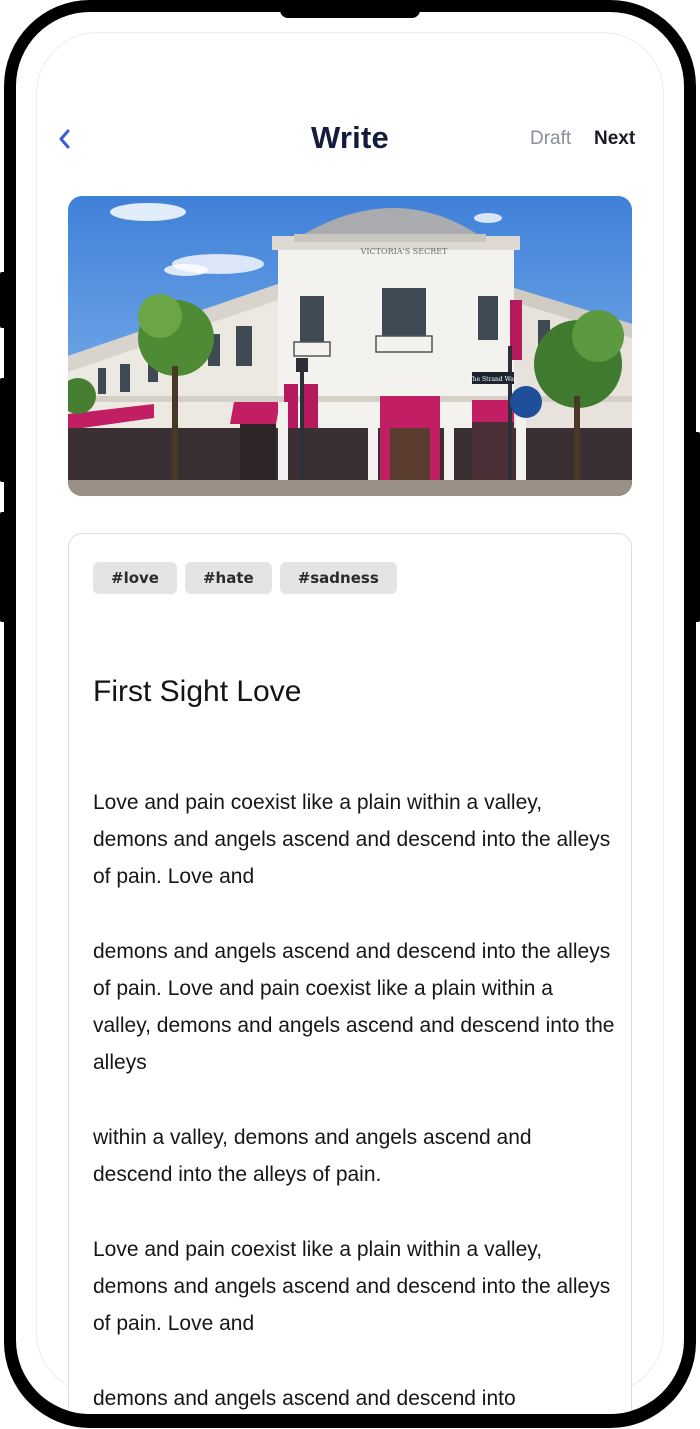 This screenshot has height=1429, width=700. What do you see at coordinates (493, 379) in the screenshot?
I see `street-sign: The Strand Way` at bounding box center [493, 379].